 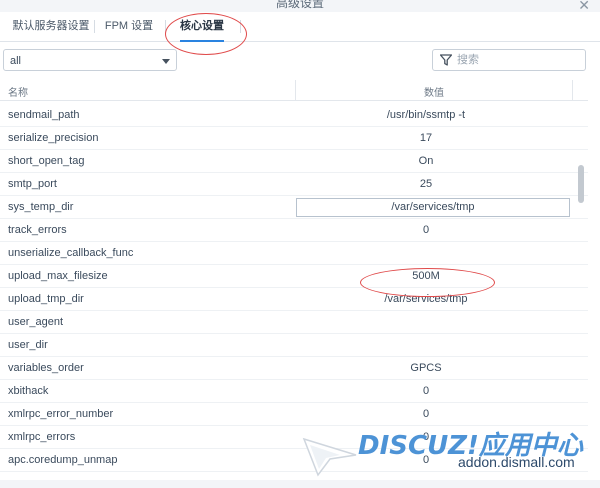 What do you see at coordinates (294, 115) in the screenshot?
I see `table-row: sendmail_path/usr/bin/ssmtp -t` at bounding box center [294, 115].